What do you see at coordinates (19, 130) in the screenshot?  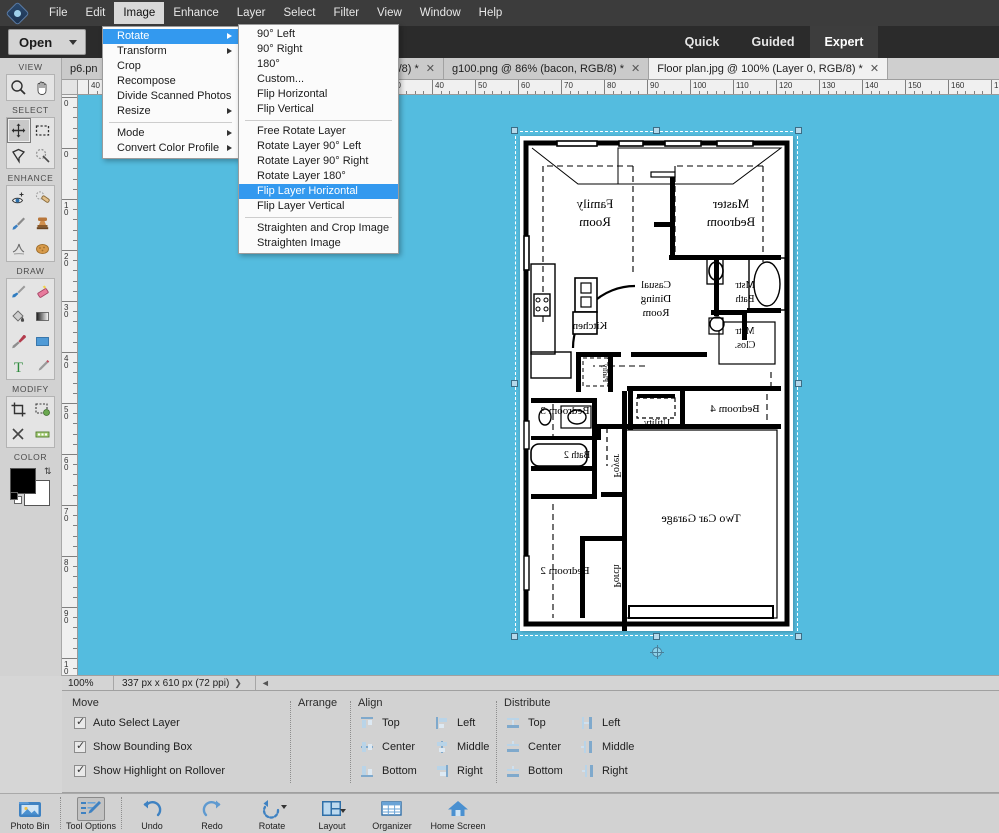 I see `move-tool` at bounding box center [19, 130].